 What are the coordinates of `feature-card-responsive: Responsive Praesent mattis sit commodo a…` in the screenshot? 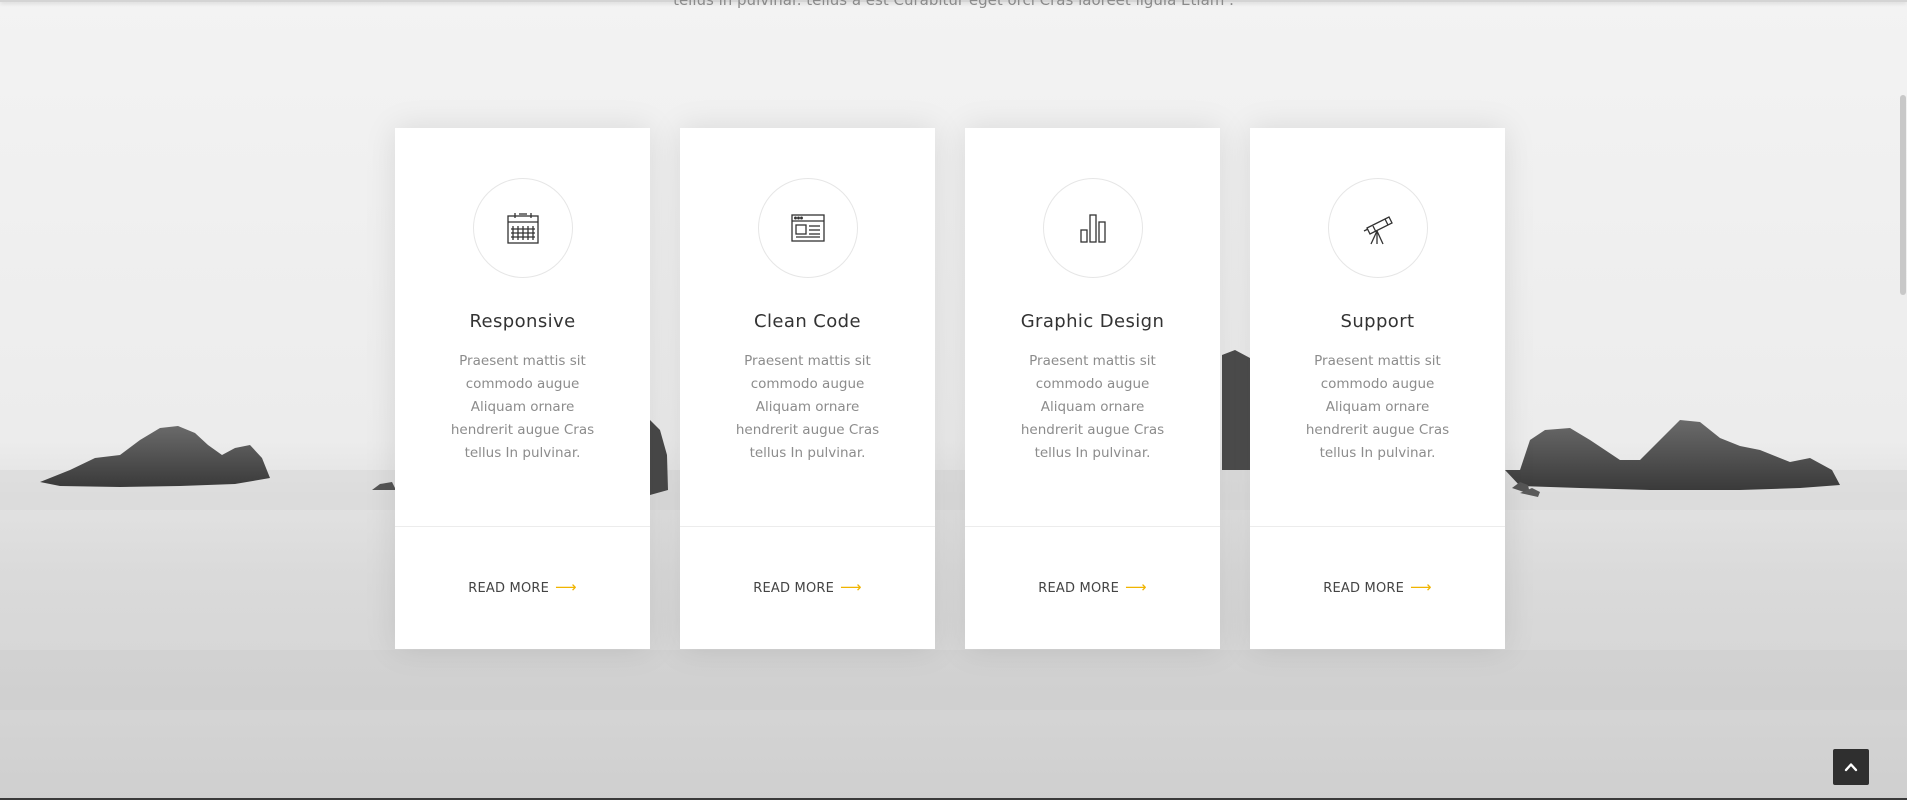 It's located at (522, 388).